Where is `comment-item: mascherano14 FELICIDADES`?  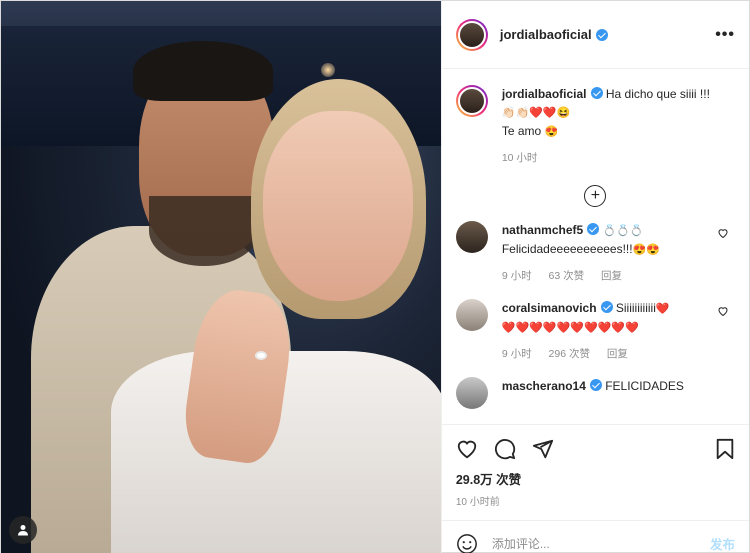 comment-item: mascherano14 FELICIDADES is located at coordinates (595, 393).